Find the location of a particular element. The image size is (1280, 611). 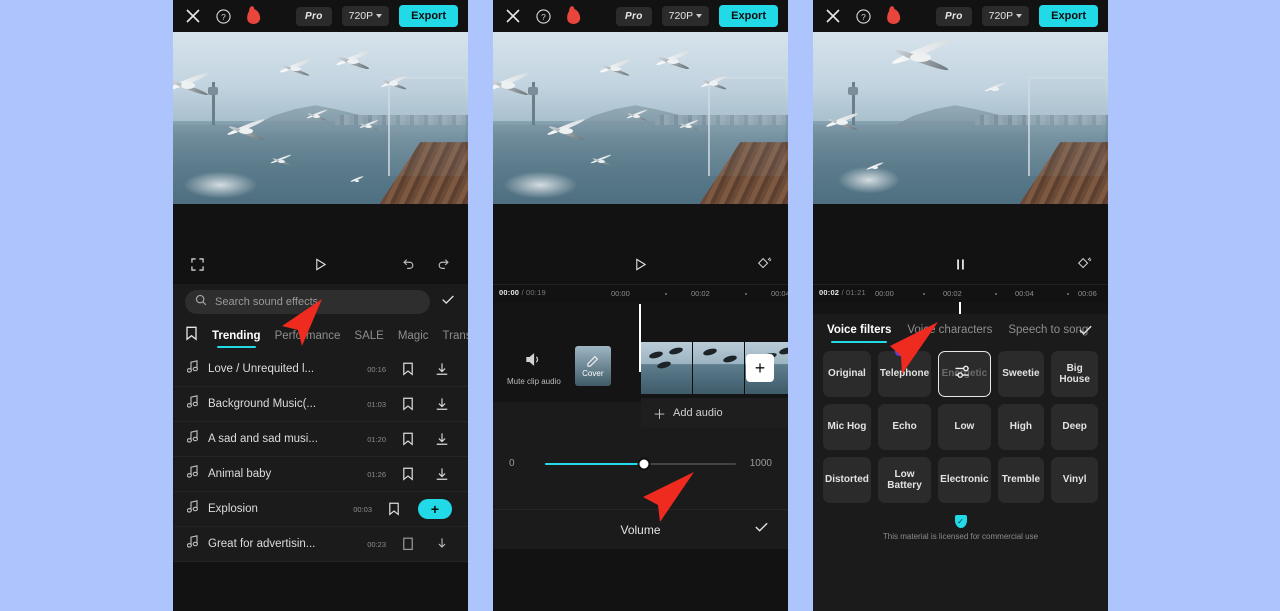

filter-big-house: Big House is located at coordinates (1074, 374).